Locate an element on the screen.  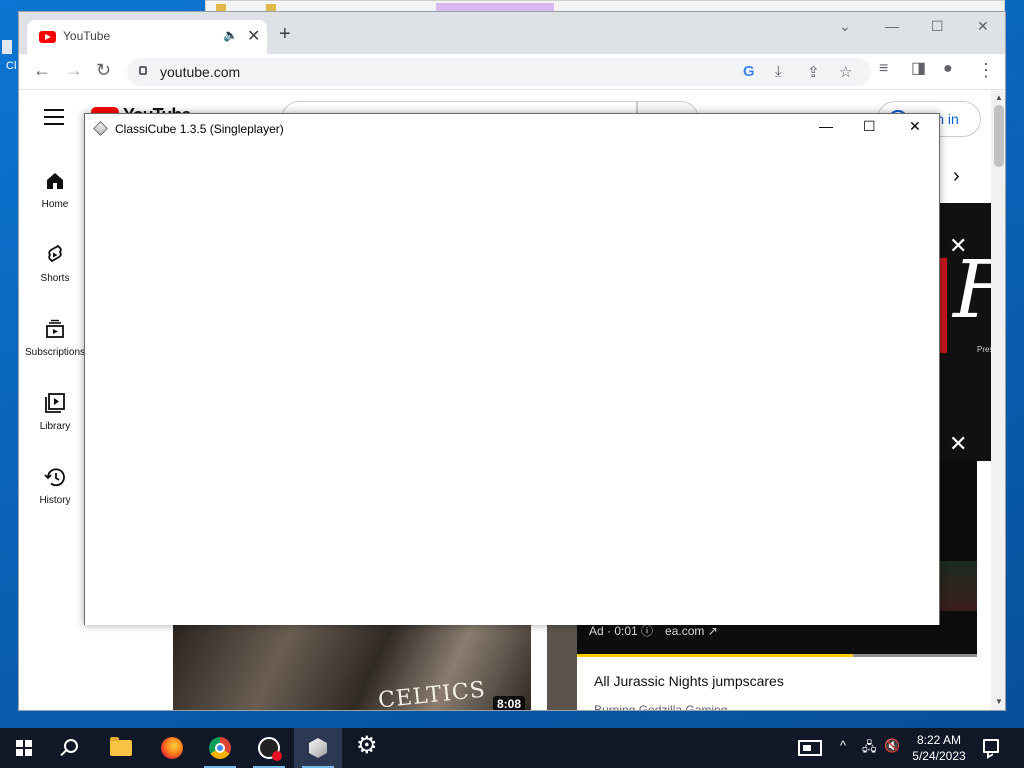
app-icon is located at coordinates (270, 749).